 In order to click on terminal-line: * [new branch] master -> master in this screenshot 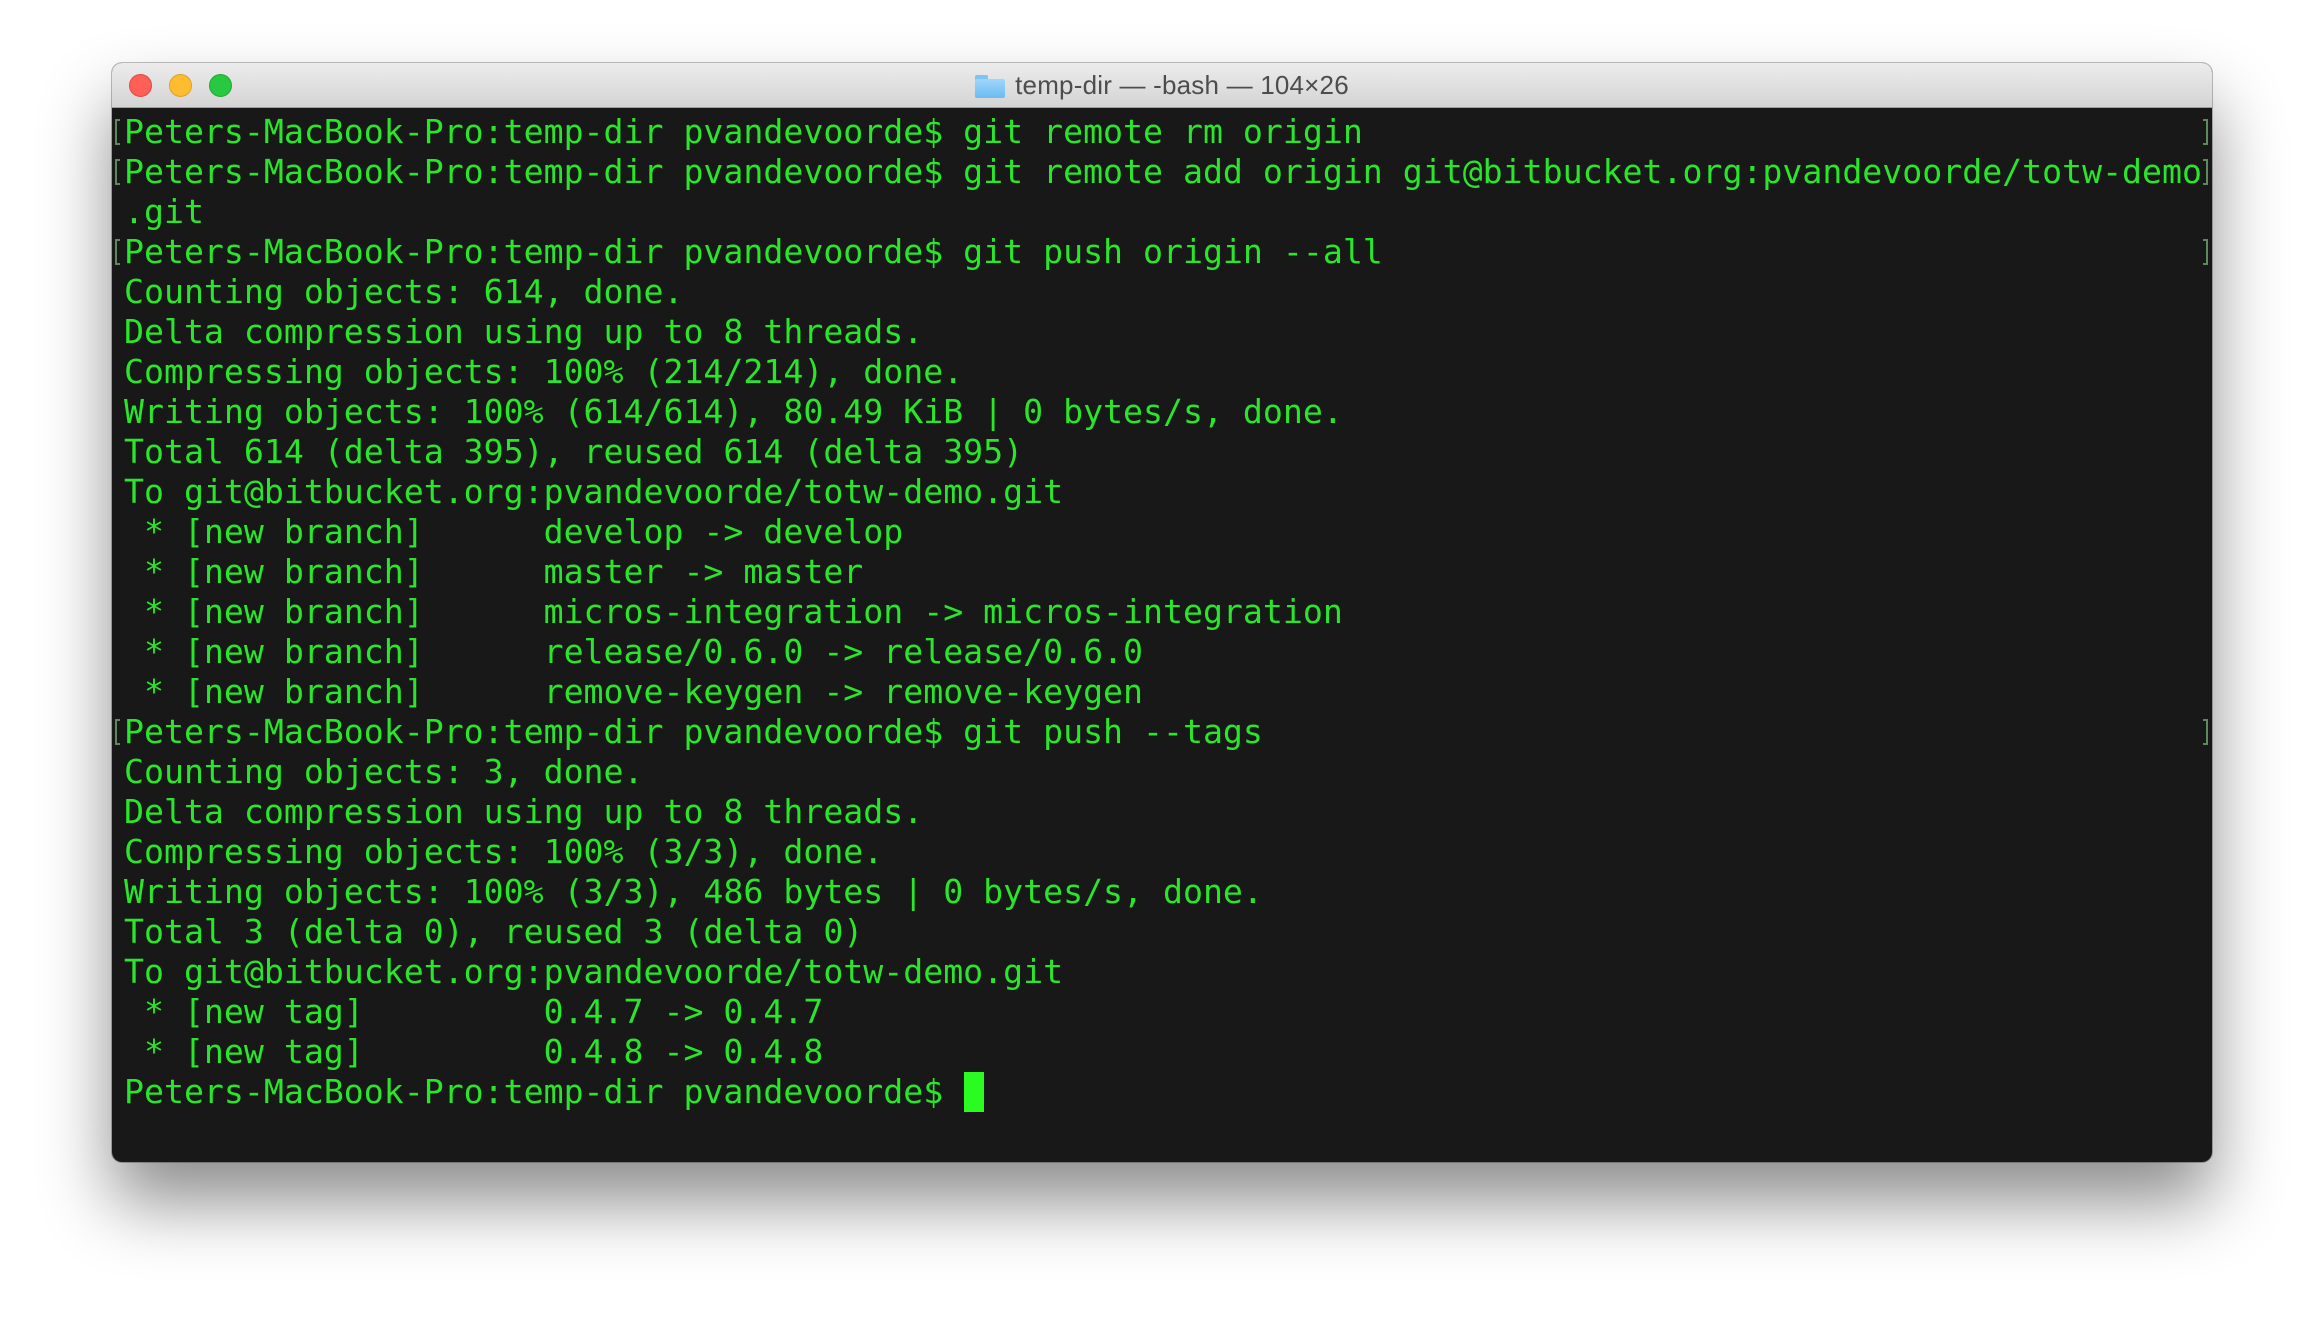, I will do `click(494, 571)`.